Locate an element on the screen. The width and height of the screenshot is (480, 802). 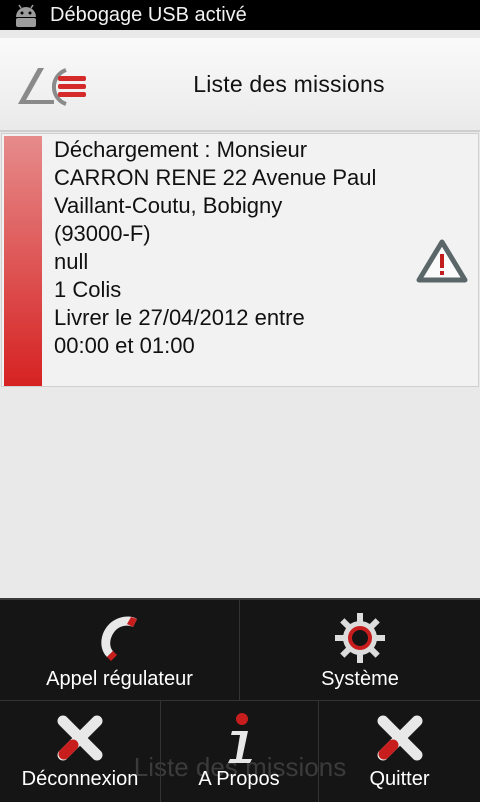
mission-line: 00:00 et 01:00 is located at coordinates (124, 345).